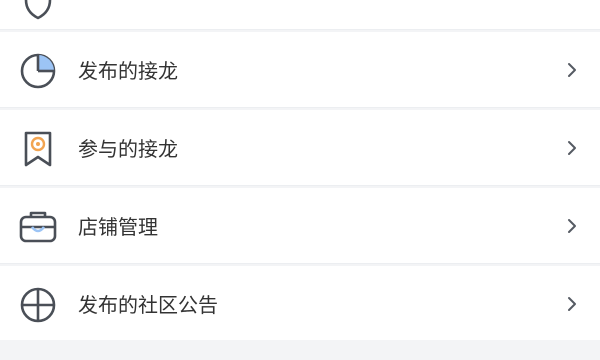 This screenshot has height=360, width=600. Describe the element at coordinates (38, 11) in the screenshot. I see `shield-icon` at that location.